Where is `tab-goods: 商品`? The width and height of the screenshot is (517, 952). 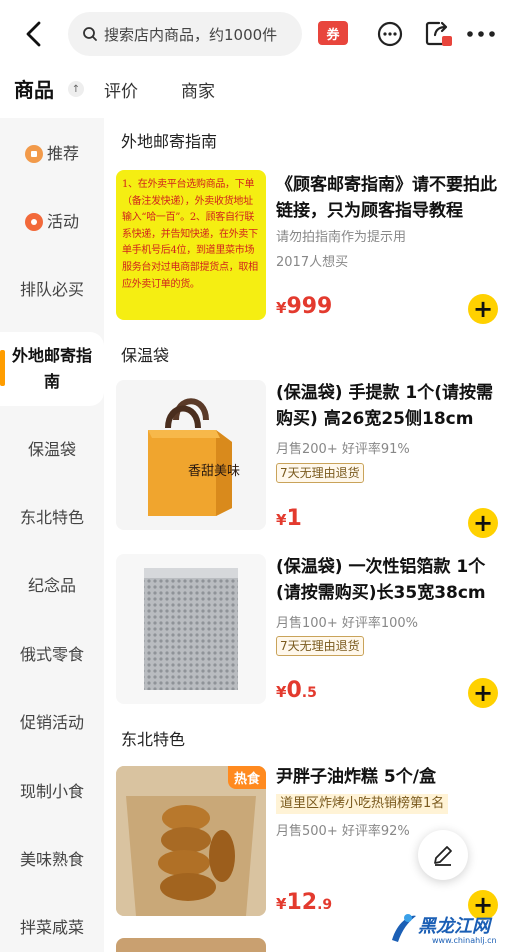 tab-goods: 商品 is located at coordinates (34, 88).